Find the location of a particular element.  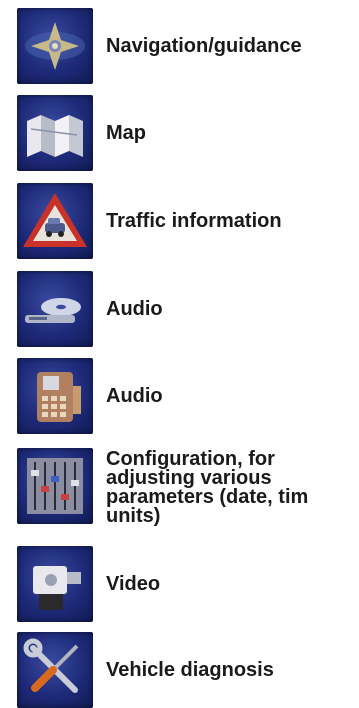

wrench-screwdriver-icon is located at coordinates (55, 670).